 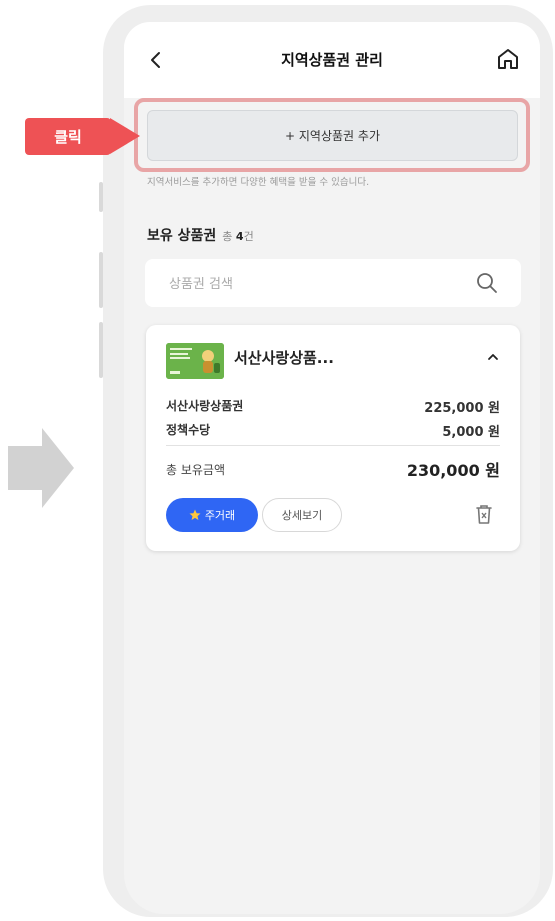 I want to click on voucher-item-amount: 225,000 원, so click(x=462, y=408).